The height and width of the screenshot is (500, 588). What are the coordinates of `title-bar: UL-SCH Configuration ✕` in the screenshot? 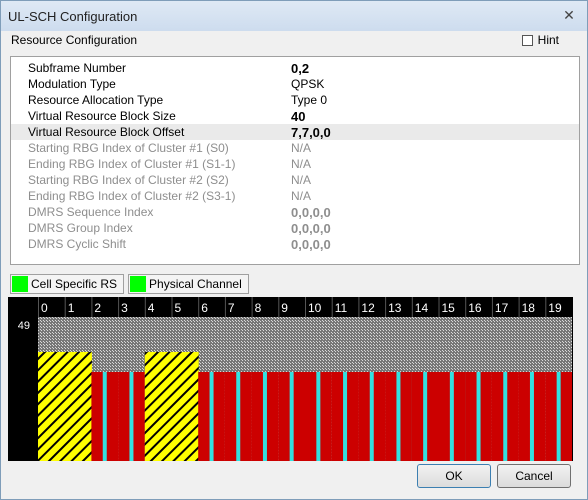 It's located at (294, 16).